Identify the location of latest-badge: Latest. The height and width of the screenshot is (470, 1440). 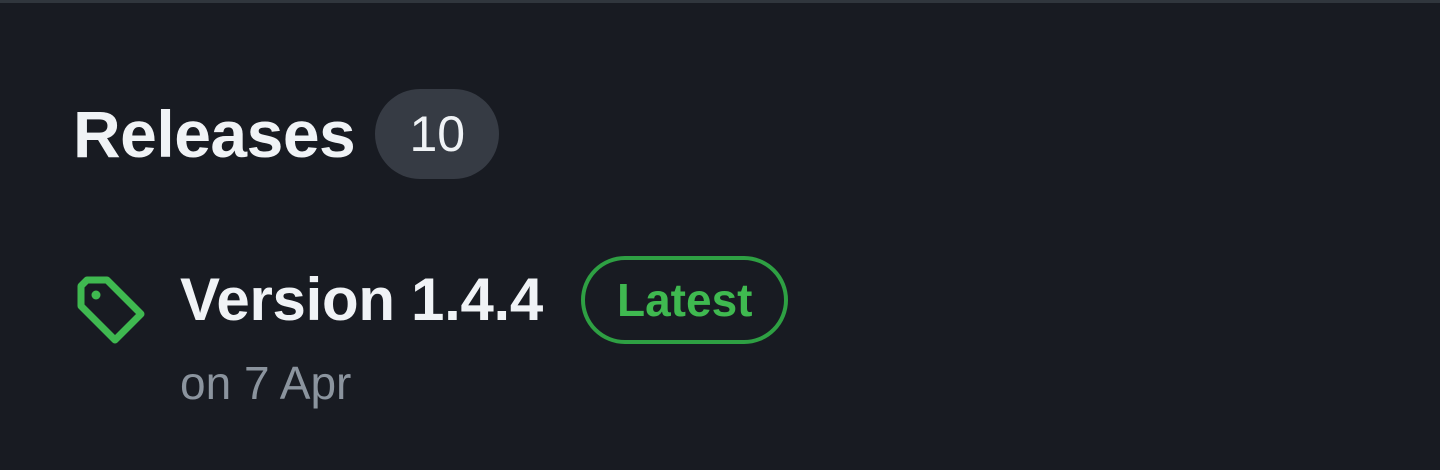
(685, 300).